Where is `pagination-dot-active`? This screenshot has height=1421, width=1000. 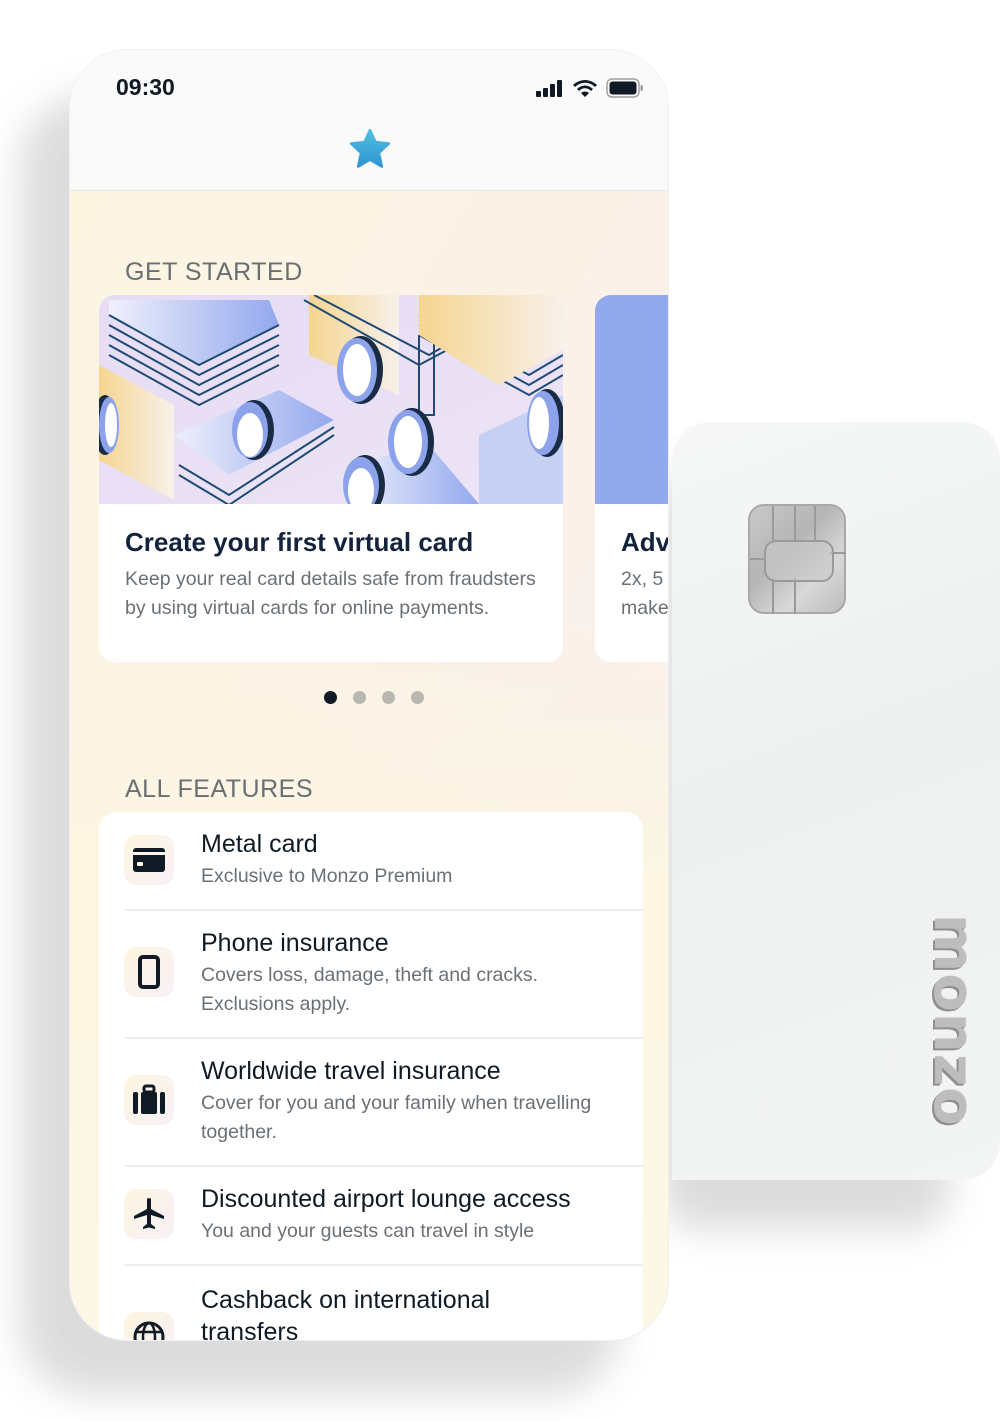
pagination-dot-active is located at coordinates (330, 697).